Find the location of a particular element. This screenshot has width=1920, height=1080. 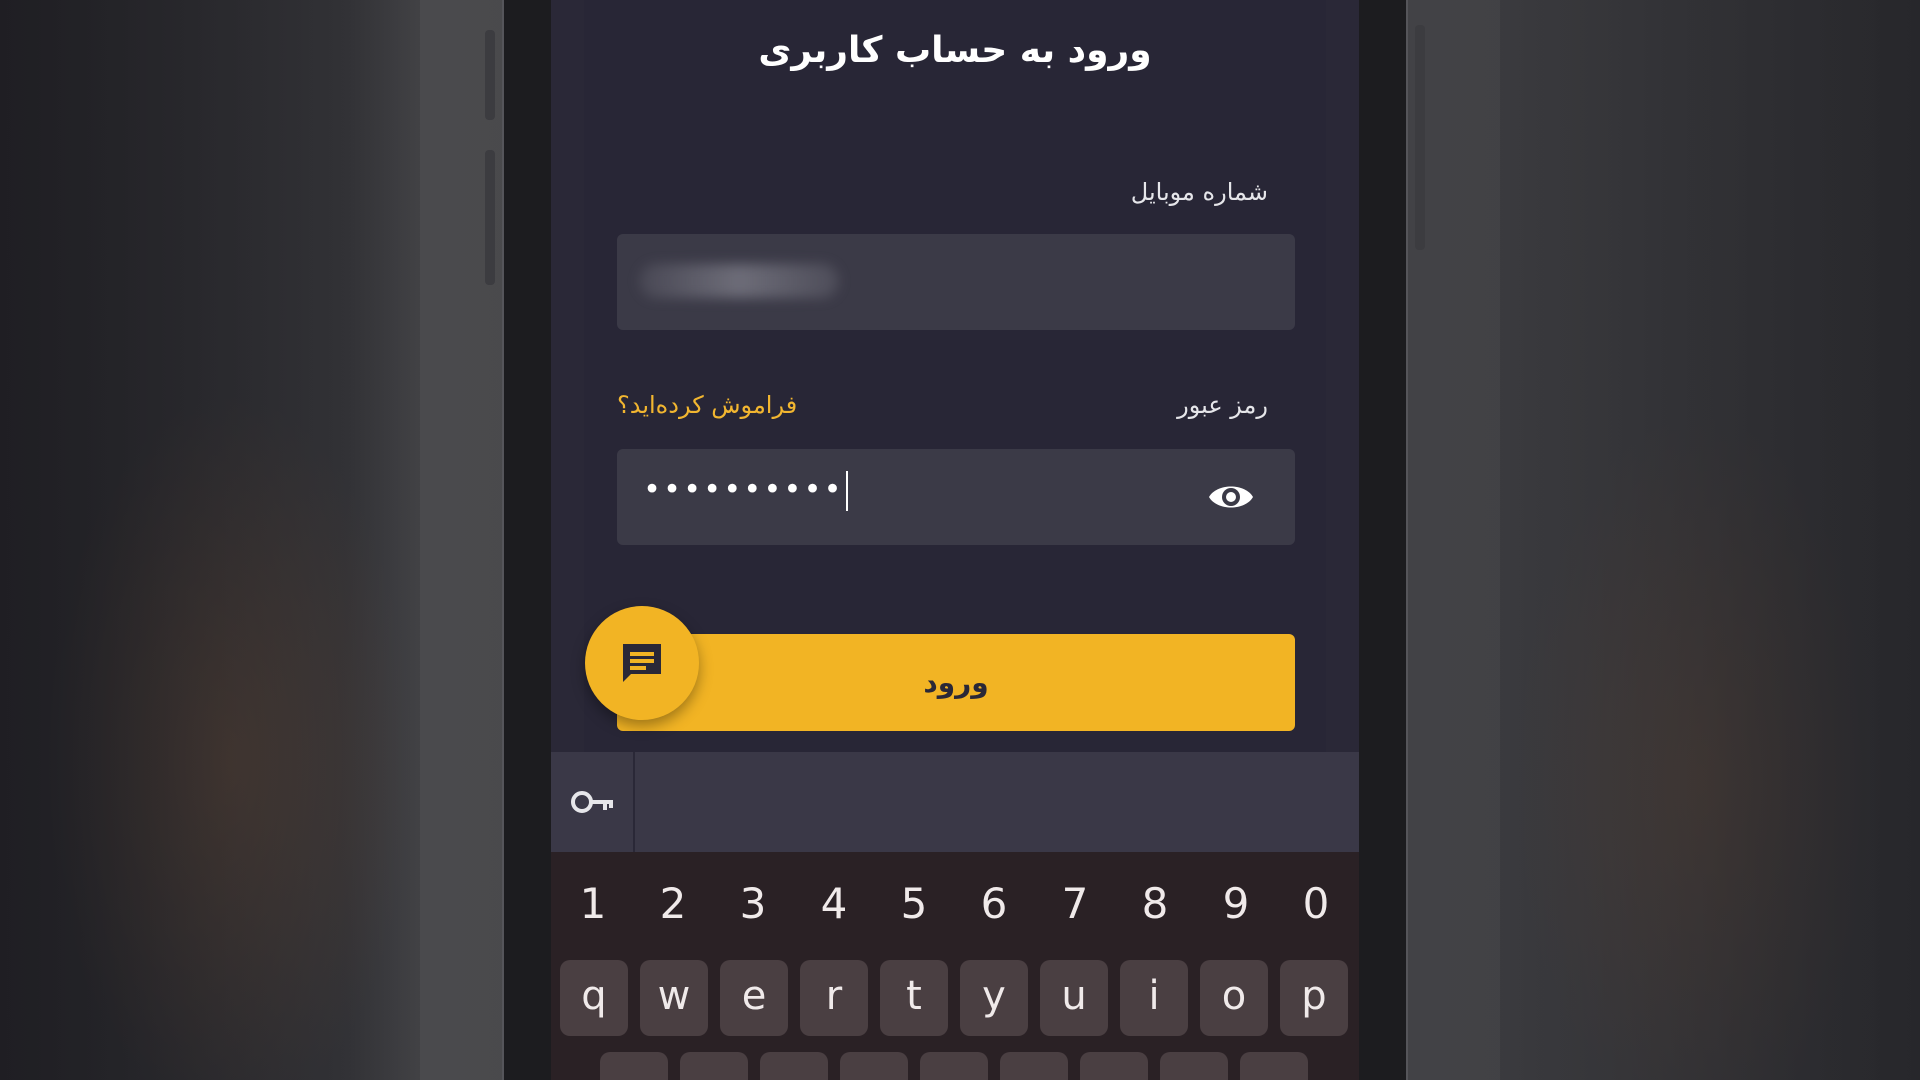

toolbar-divider is located at coordinates (634, 802).